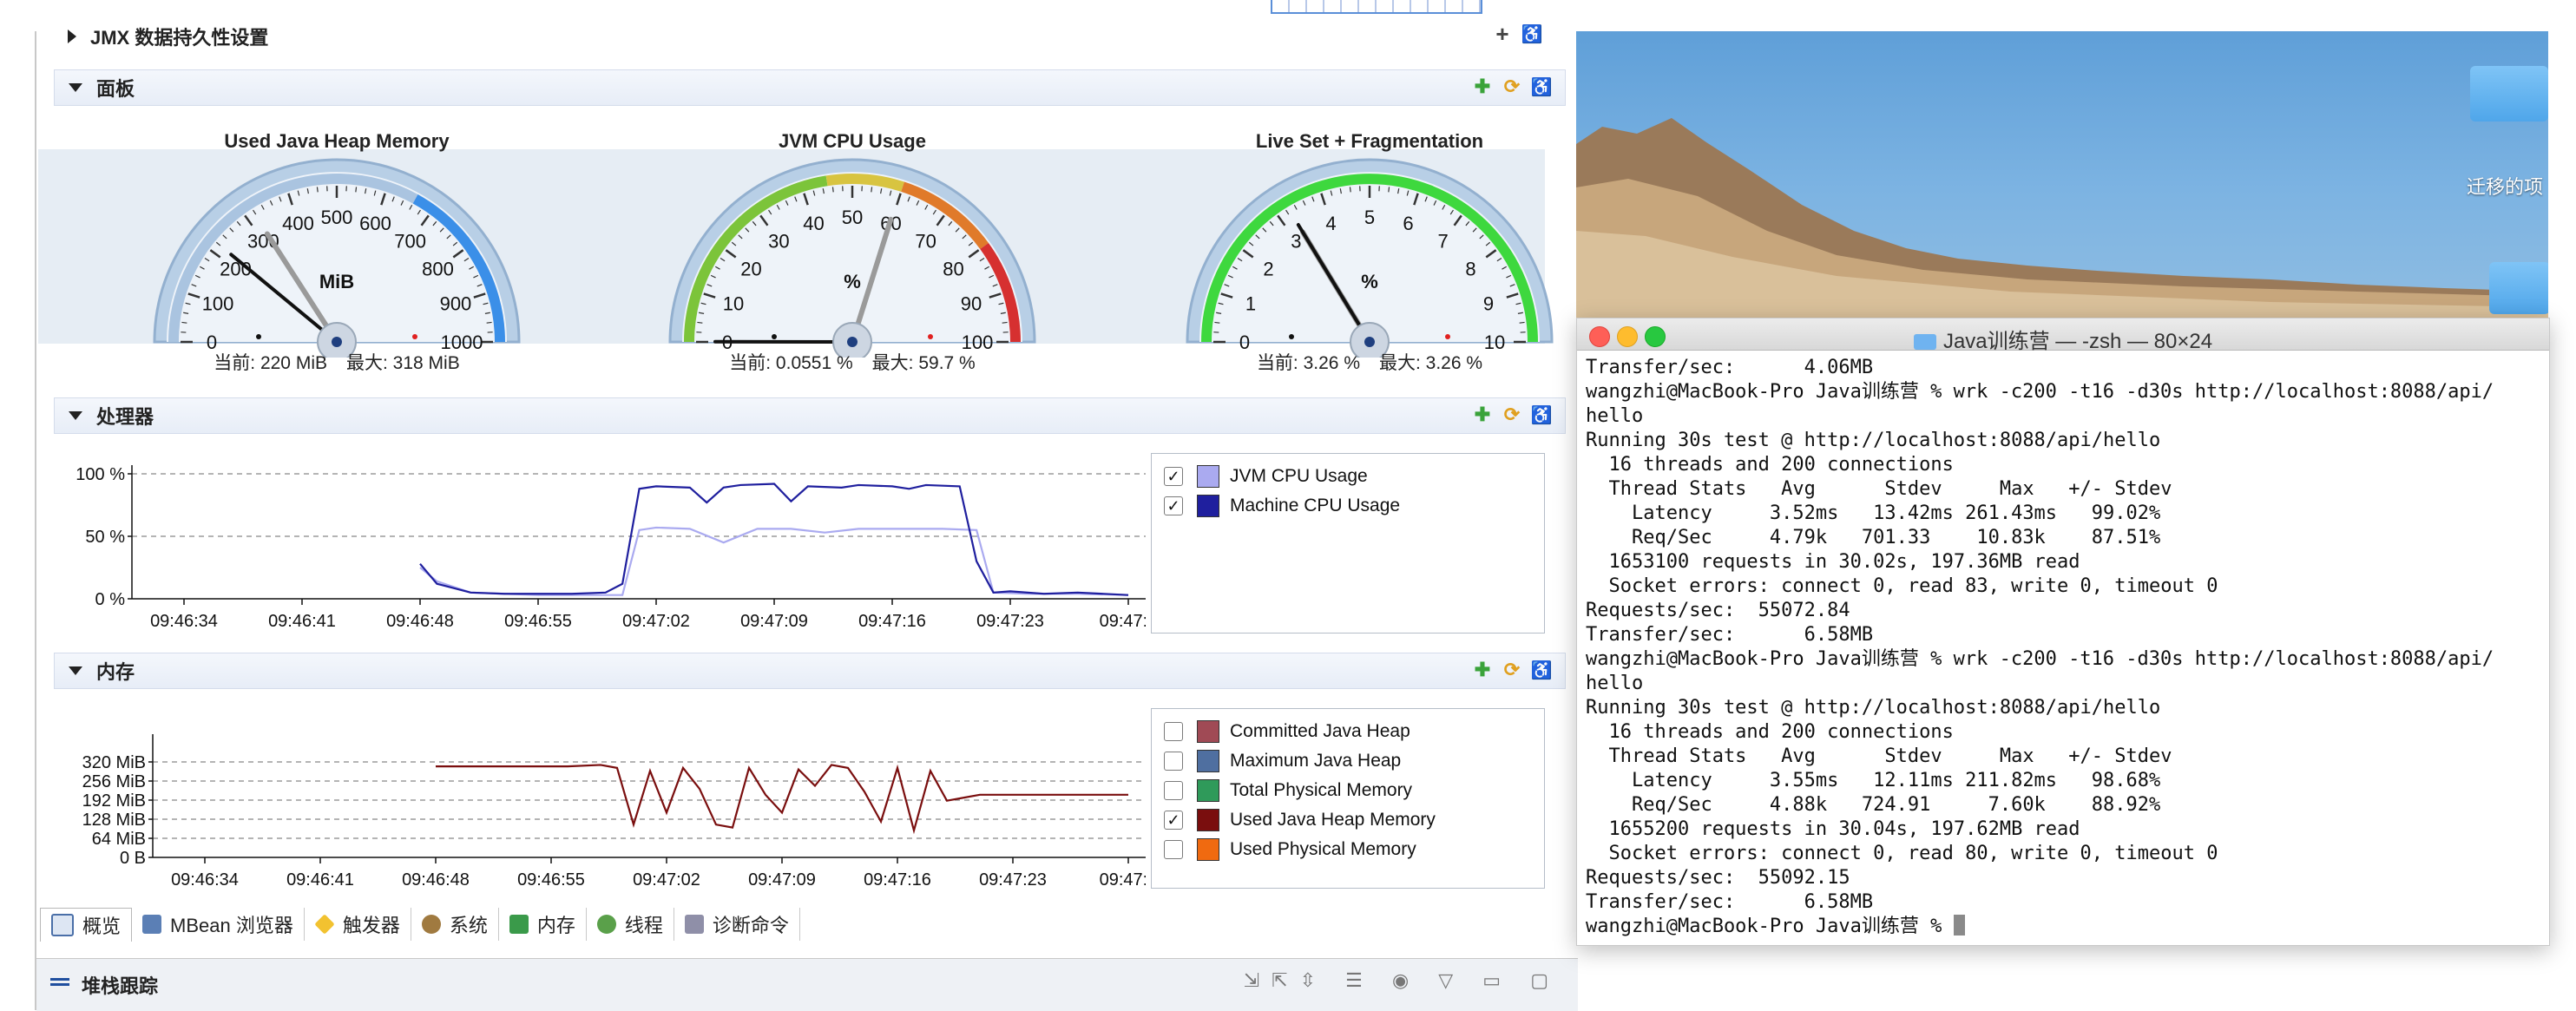 Image resolution: width=2576 pixels, height=1011 pixels. What do you see at coordinates (62, 925) in the screenshot?
I see `overview-icon` at bounding box center [62, 925].